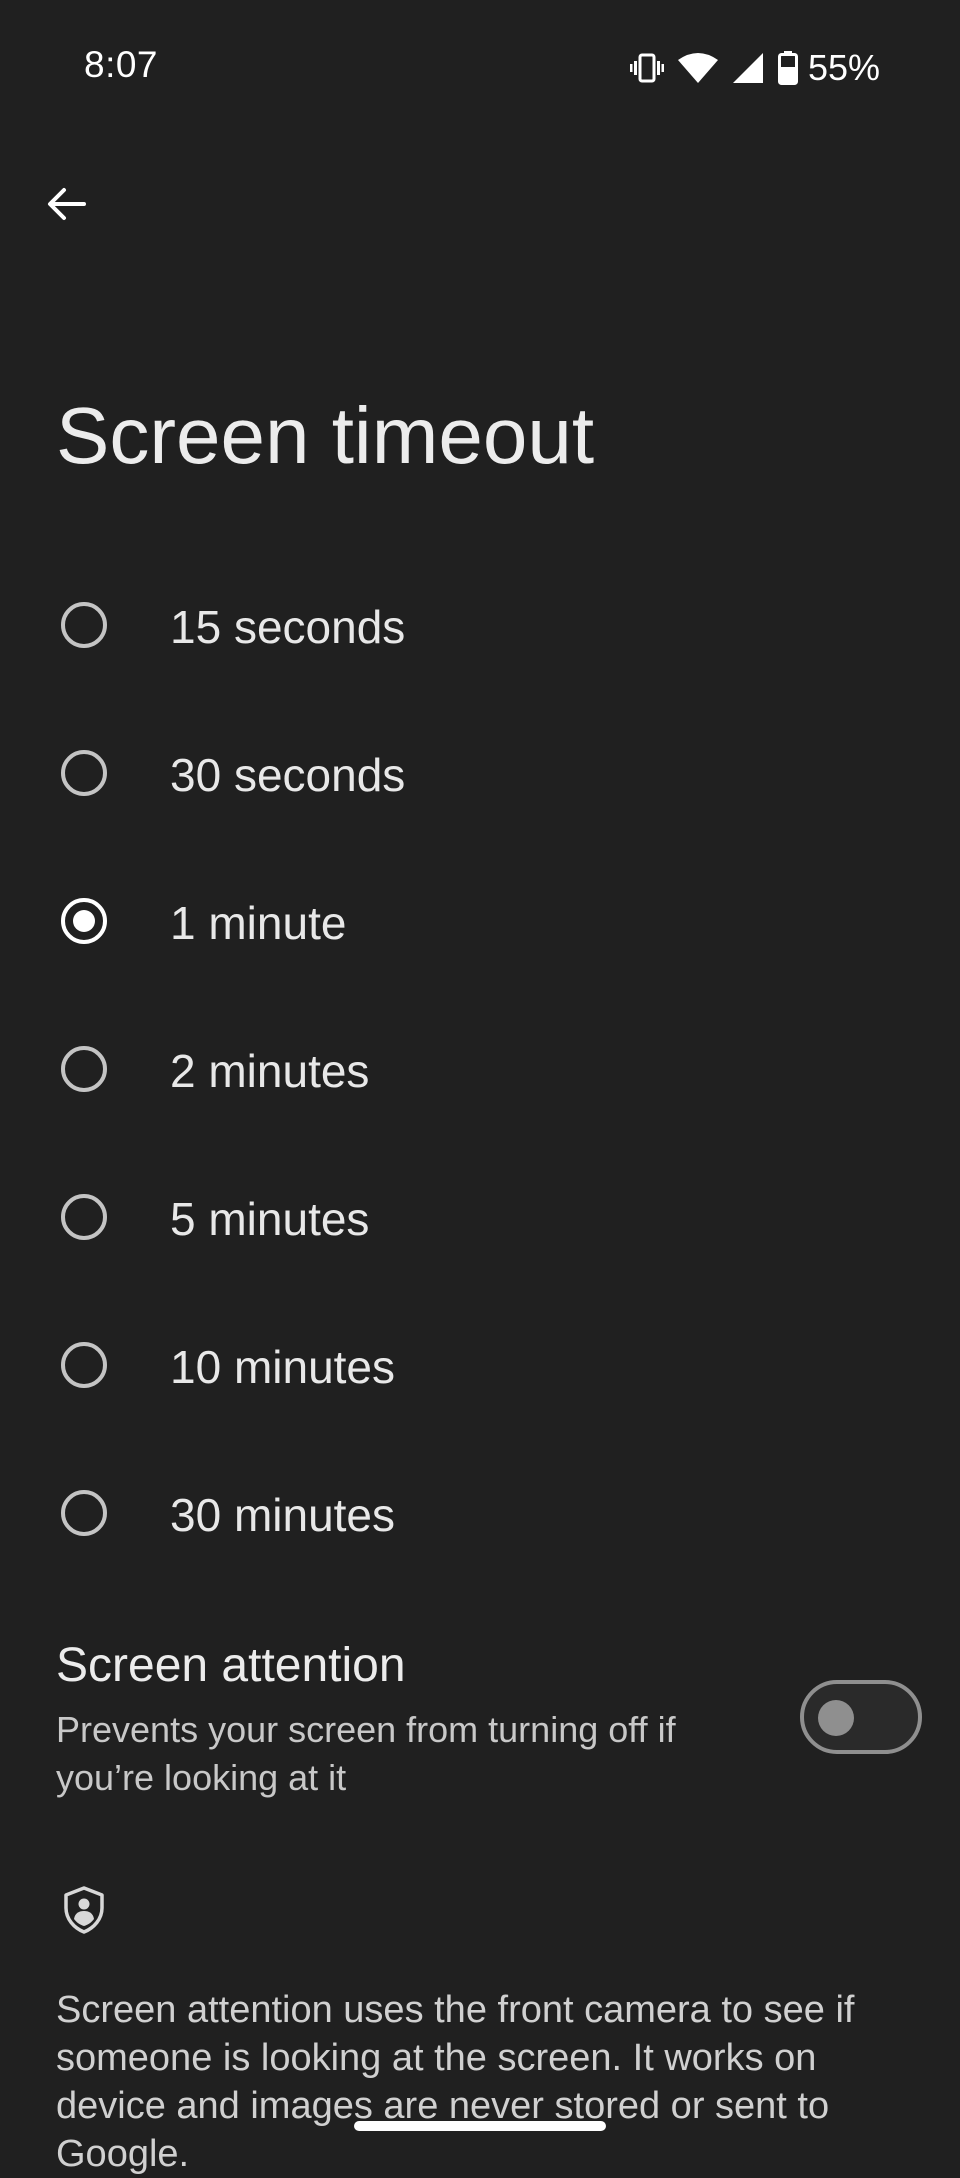  Describe the element at coordinates (480, 626) in the screenshot. I see `option-15-seconds: 15 seconds` at that location.